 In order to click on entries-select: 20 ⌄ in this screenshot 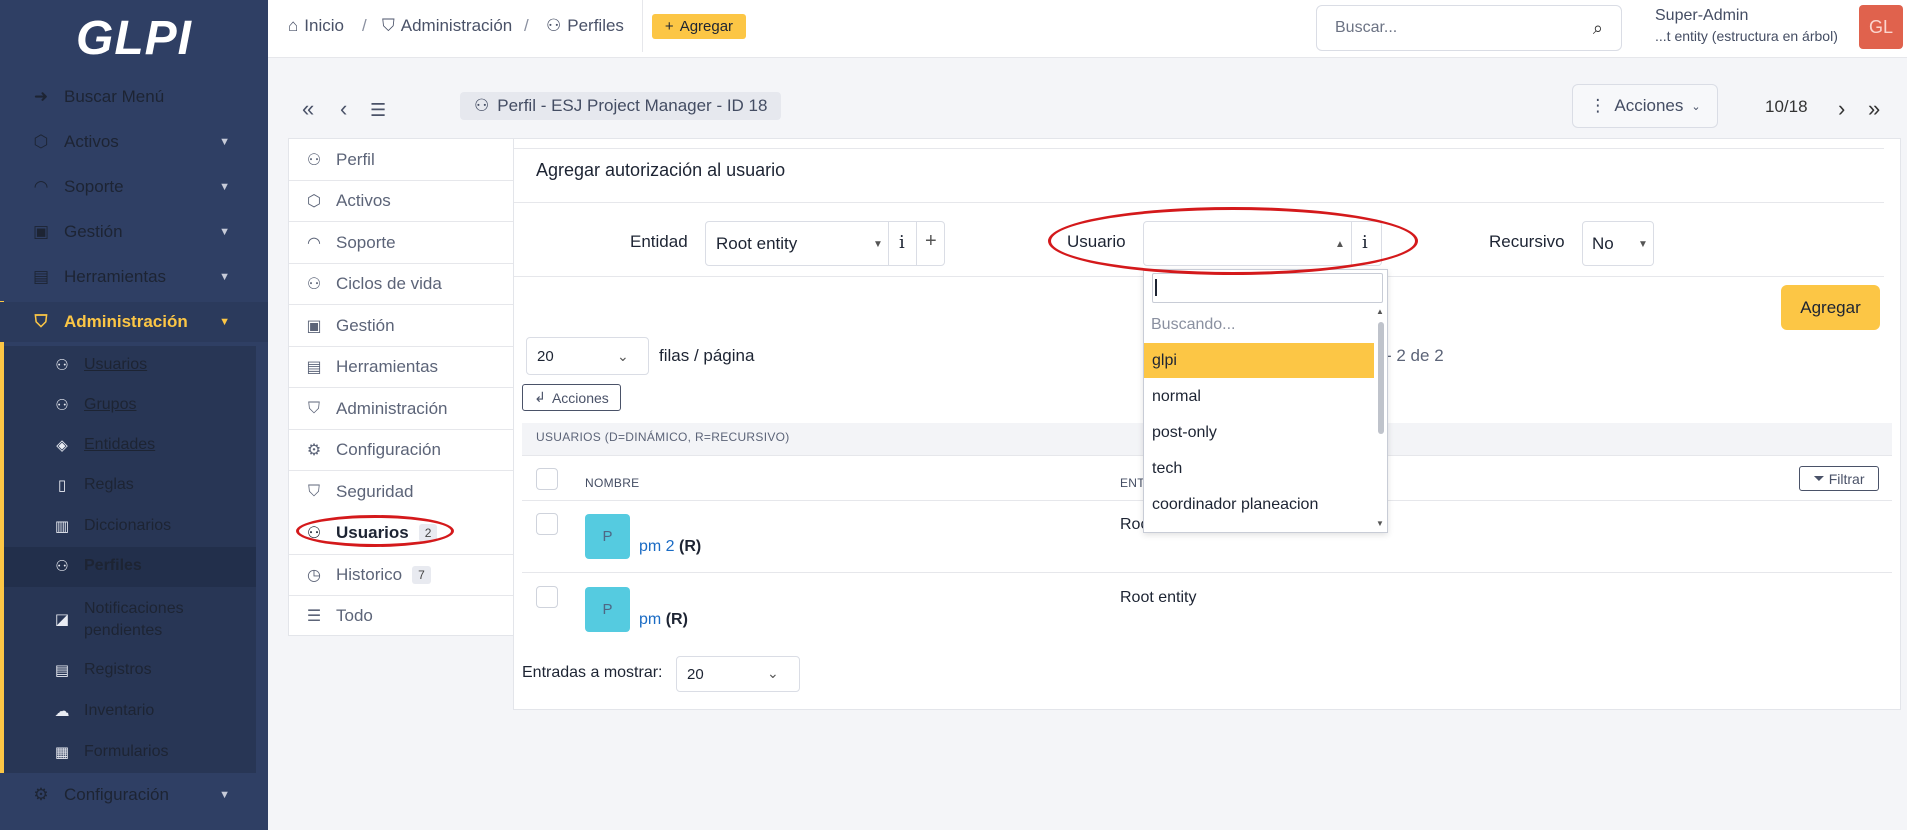, I will do `click(738, 674)`.